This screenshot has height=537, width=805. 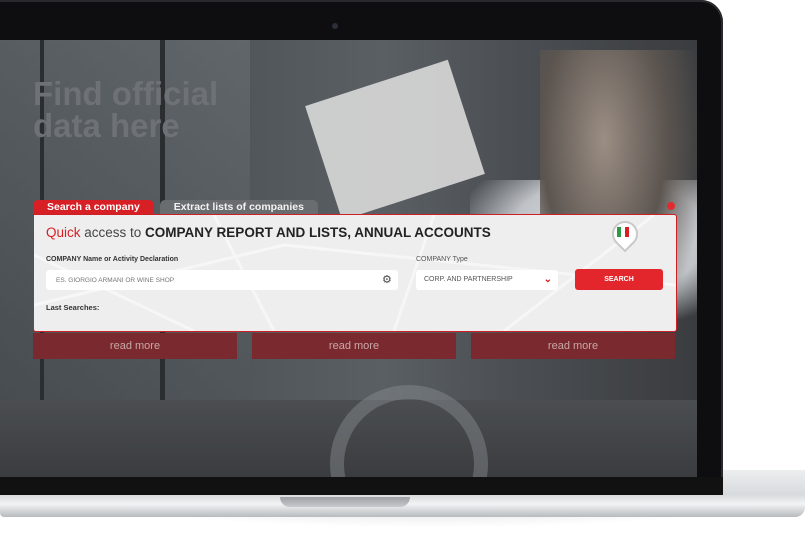 What do you see at coordinates (361, 486) in the screenshot?
I see `laptop-bottom-bezel` at bounding box center [361, 486].